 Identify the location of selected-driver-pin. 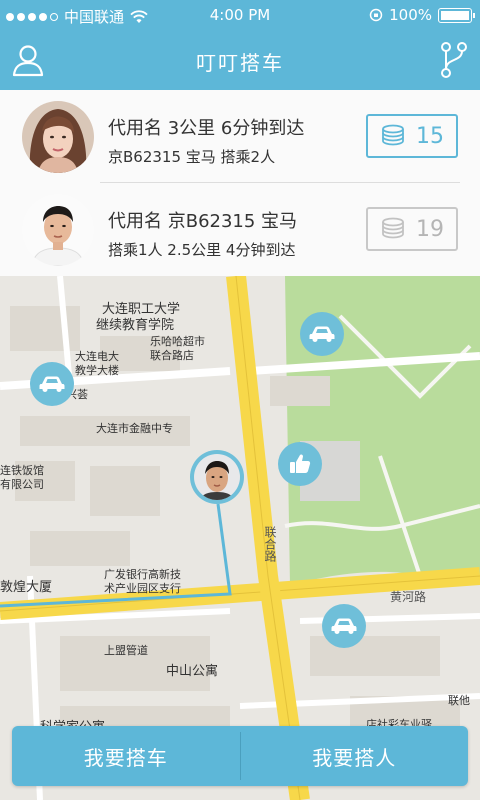
(217, 477).